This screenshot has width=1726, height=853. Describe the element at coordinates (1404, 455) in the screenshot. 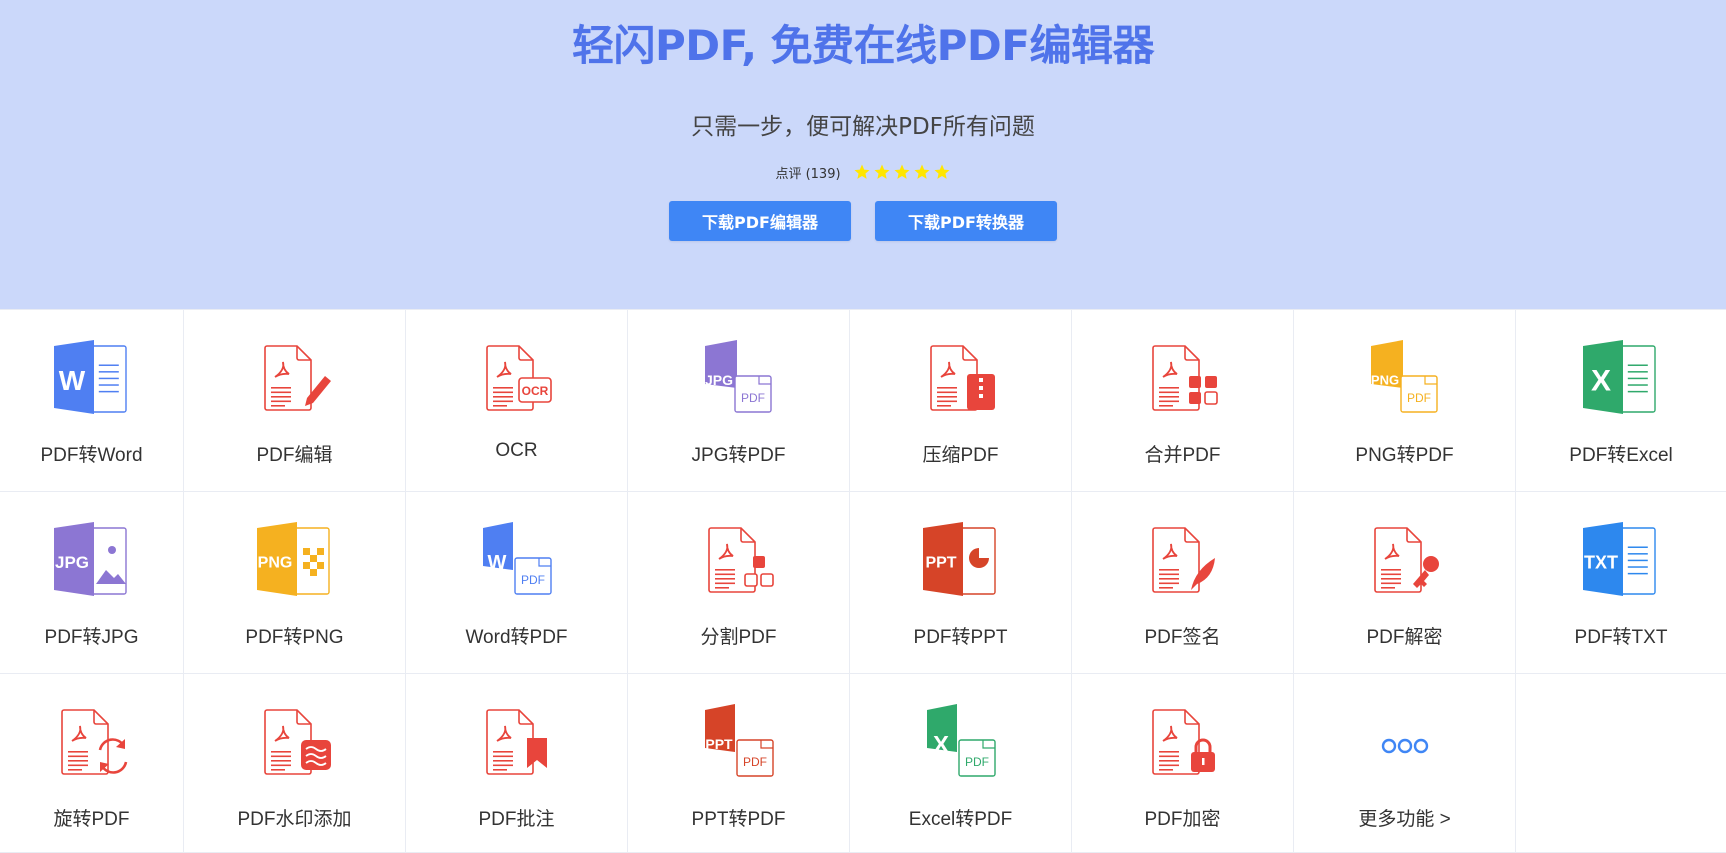

I see `tool-label: PNG转PDF` at that location.